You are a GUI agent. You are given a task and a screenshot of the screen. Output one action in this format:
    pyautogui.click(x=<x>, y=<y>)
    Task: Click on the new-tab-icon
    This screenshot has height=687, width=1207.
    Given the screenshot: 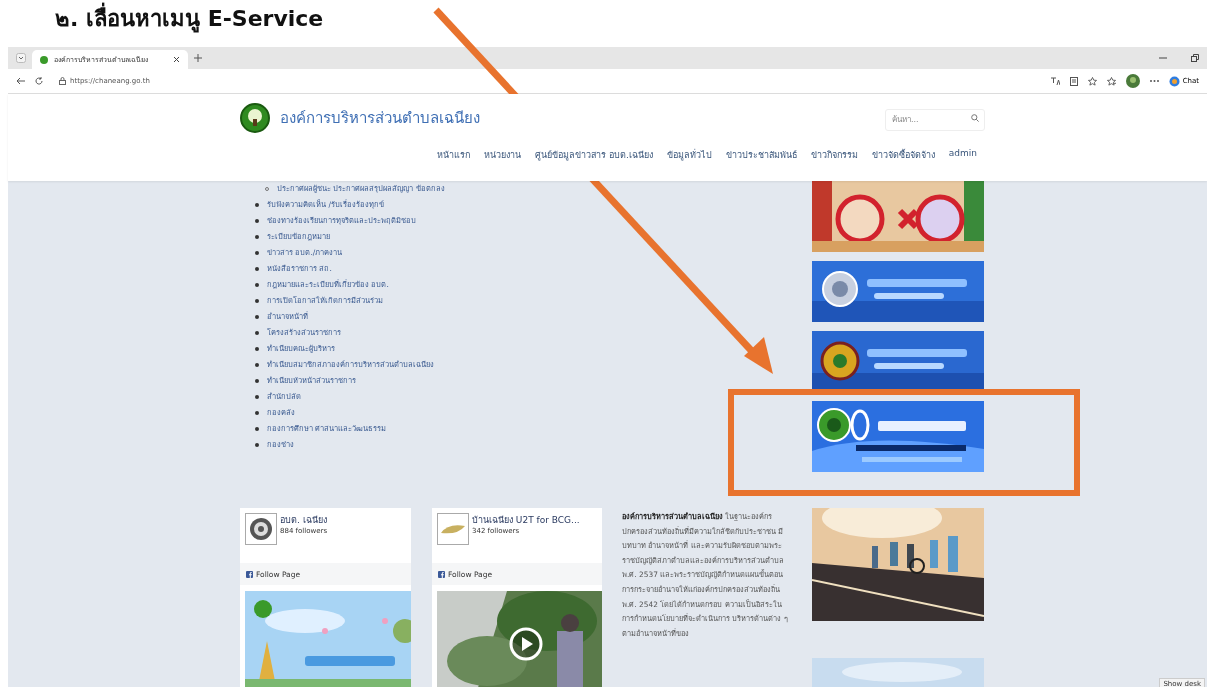 What is the action you would take?
    pyautogui.click(x=198, y=58)
    